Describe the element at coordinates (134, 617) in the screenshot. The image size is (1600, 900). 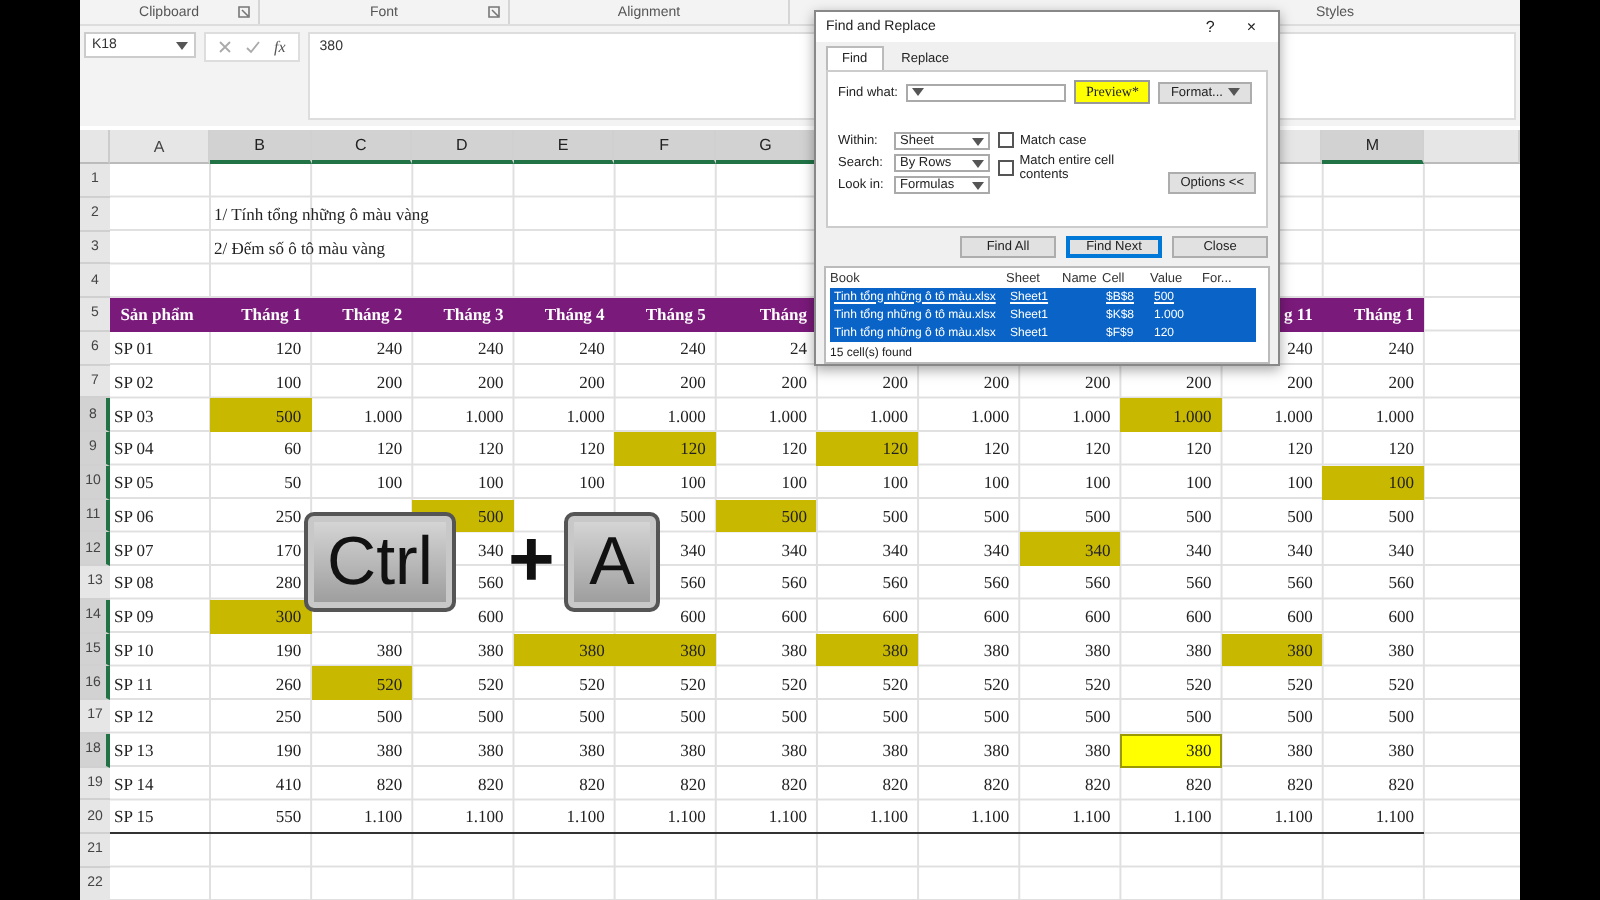
I see `table-cell-text: SP 09` at that location.